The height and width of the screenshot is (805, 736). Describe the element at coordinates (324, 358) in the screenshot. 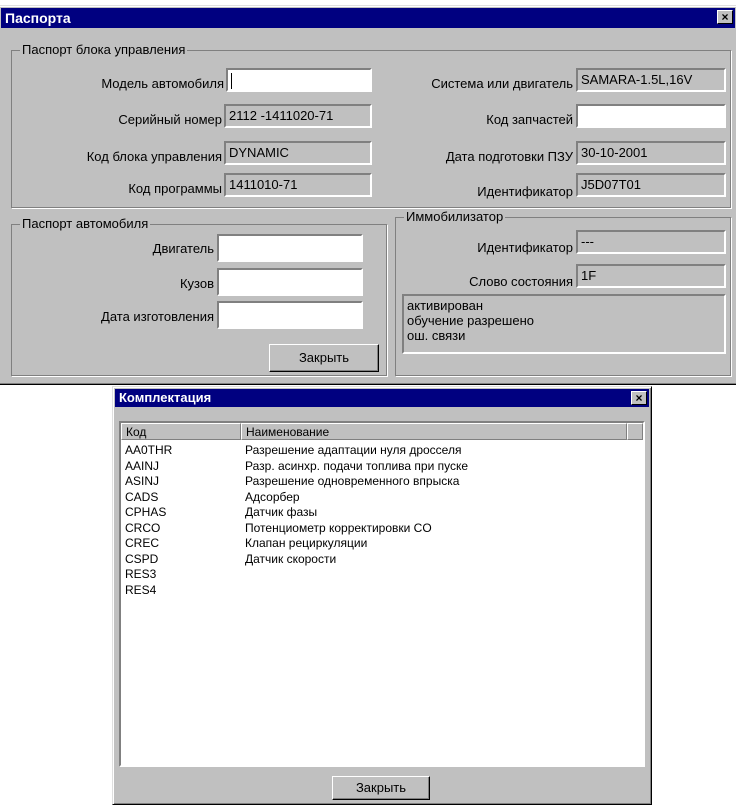

I see `passport-close-button: Закрыть` at that location.